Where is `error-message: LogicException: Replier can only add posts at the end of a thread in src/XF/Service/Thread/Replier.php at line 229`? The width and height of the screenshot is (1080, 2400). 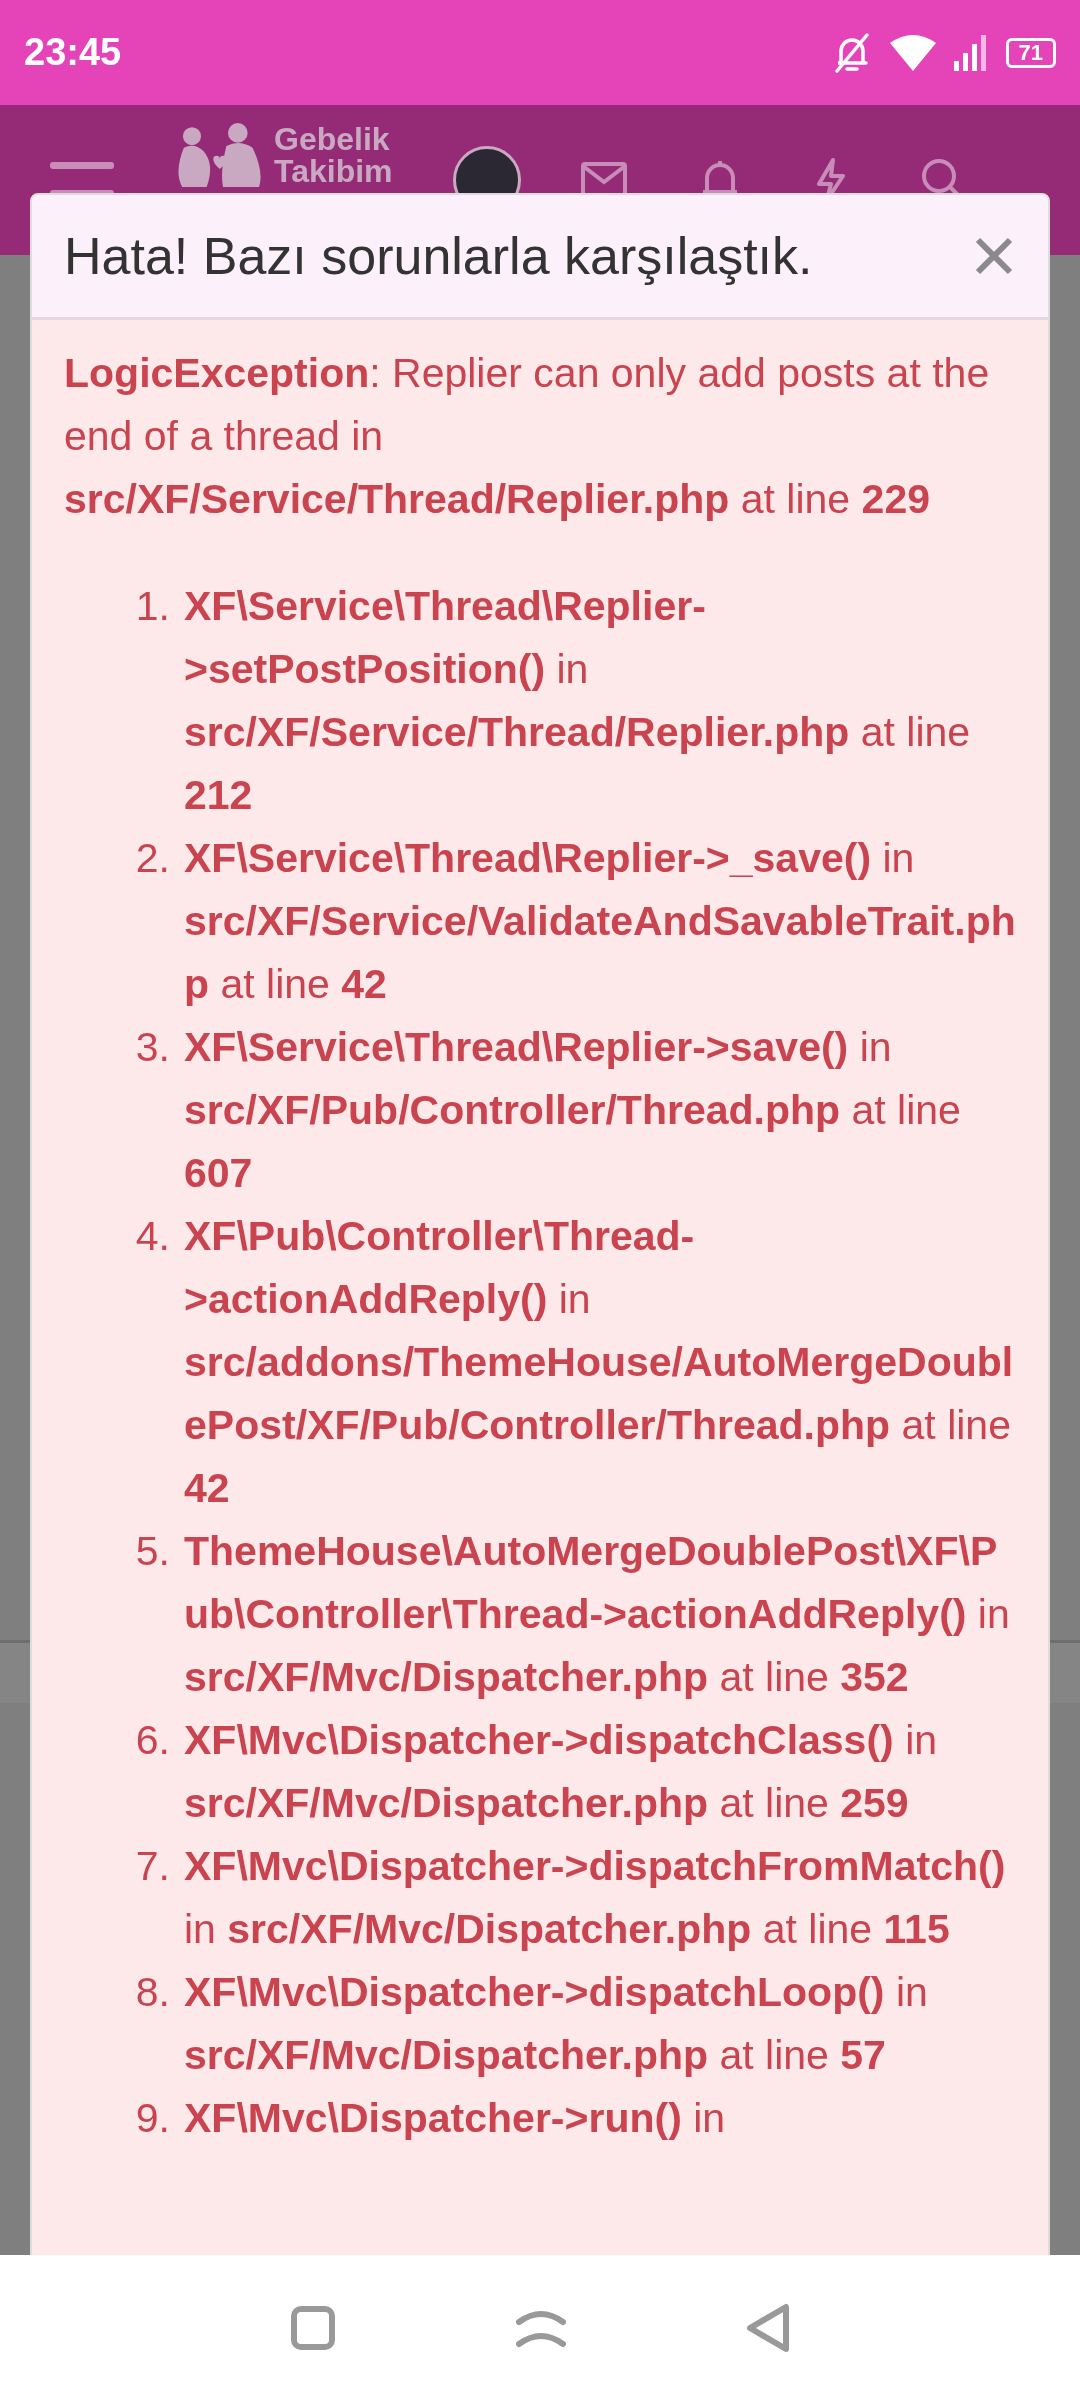
error-message: LogicException: Replier can only add posts at the end of a thread in src/XF/Service/Thread/Replier.php at line 229 is located at coordinates (527, 436).